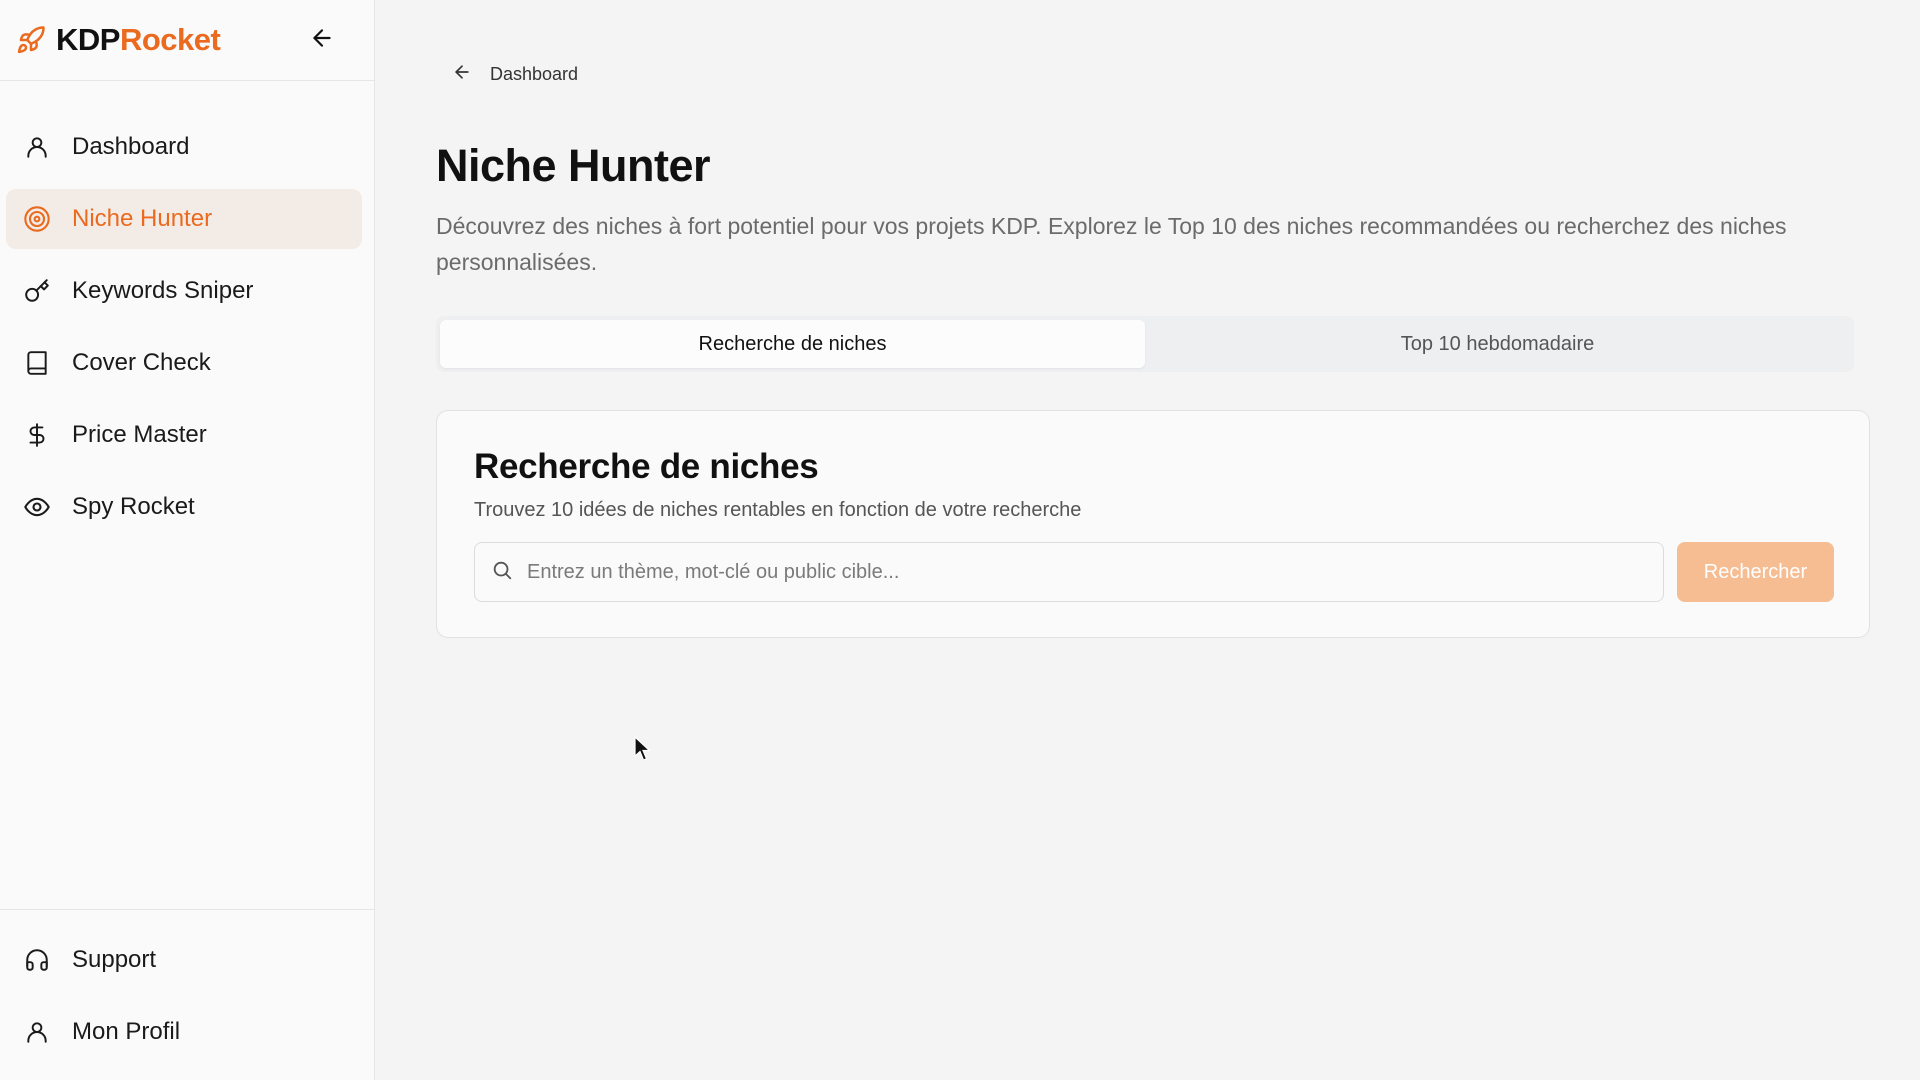 The width and height of the screenshot is (1920, 1080). I want to click on tab-top-10-hebdomadaire: Top 10 hebdomadaire, so click(1497, 344).